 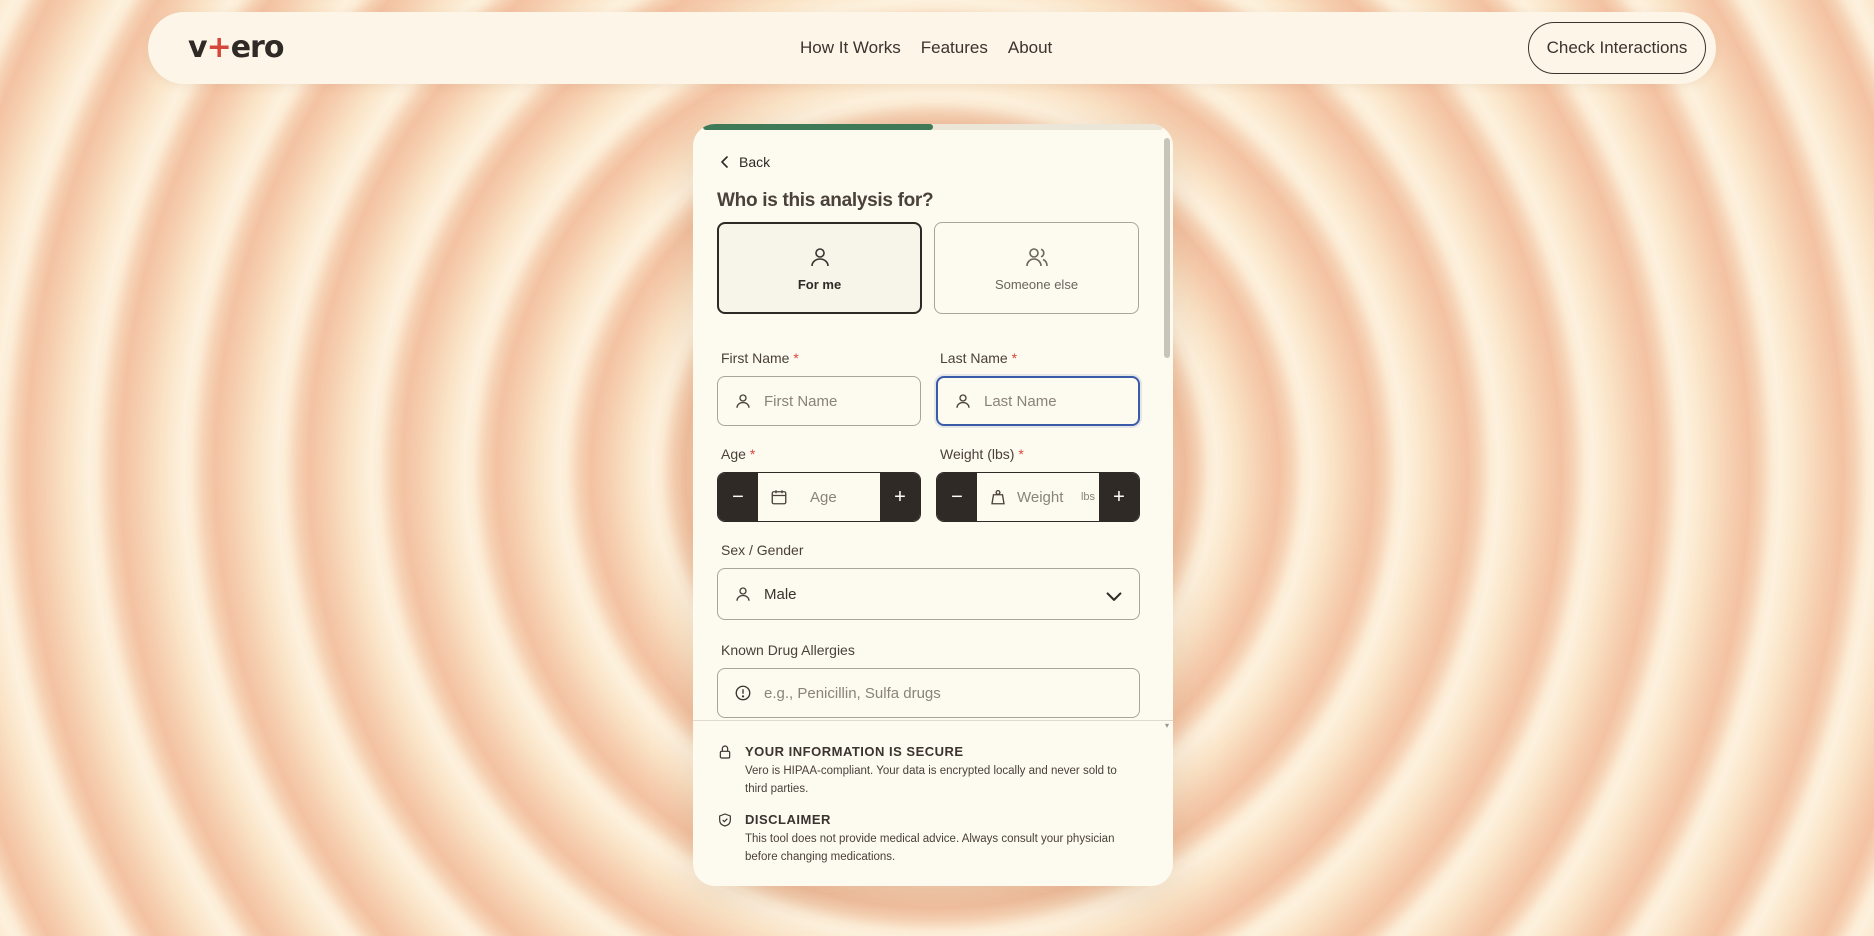 What do you see at coordinates (738, 497) in the screenshot?
I see `age-decrement-button: −` at bounding box center [738, 497].